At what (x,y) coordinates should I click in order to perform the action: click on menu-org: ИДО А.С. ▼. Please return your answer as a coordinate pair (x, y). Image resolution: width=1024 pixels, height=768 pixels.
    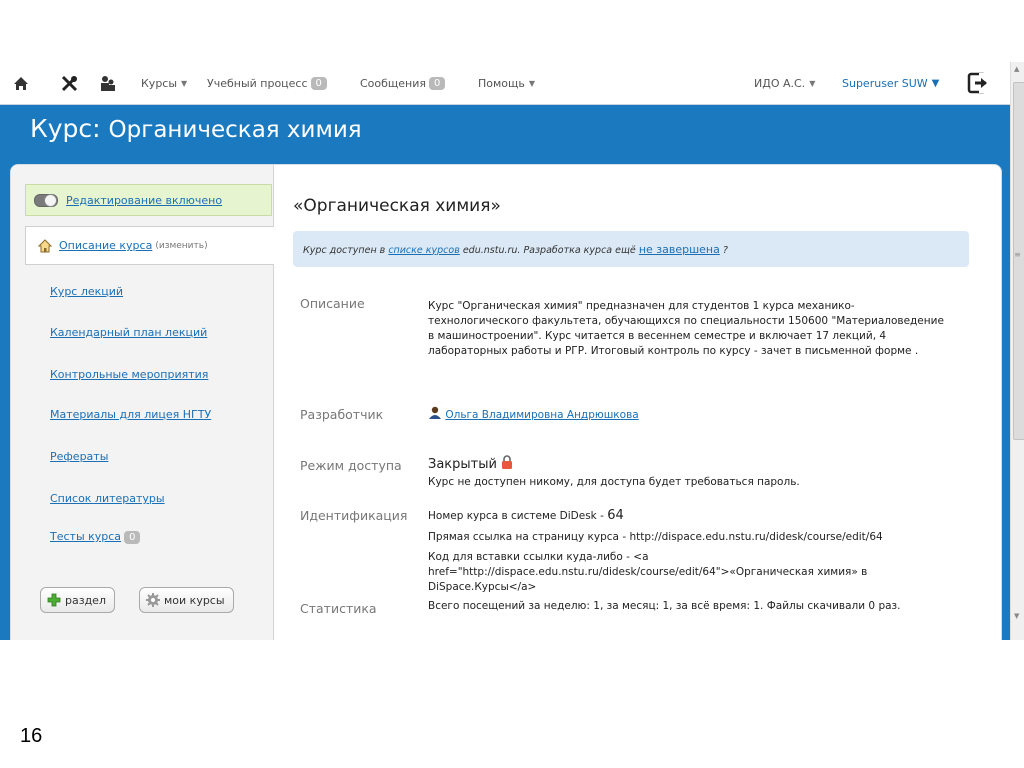
    Looking at the image, I should click on (784, 83).